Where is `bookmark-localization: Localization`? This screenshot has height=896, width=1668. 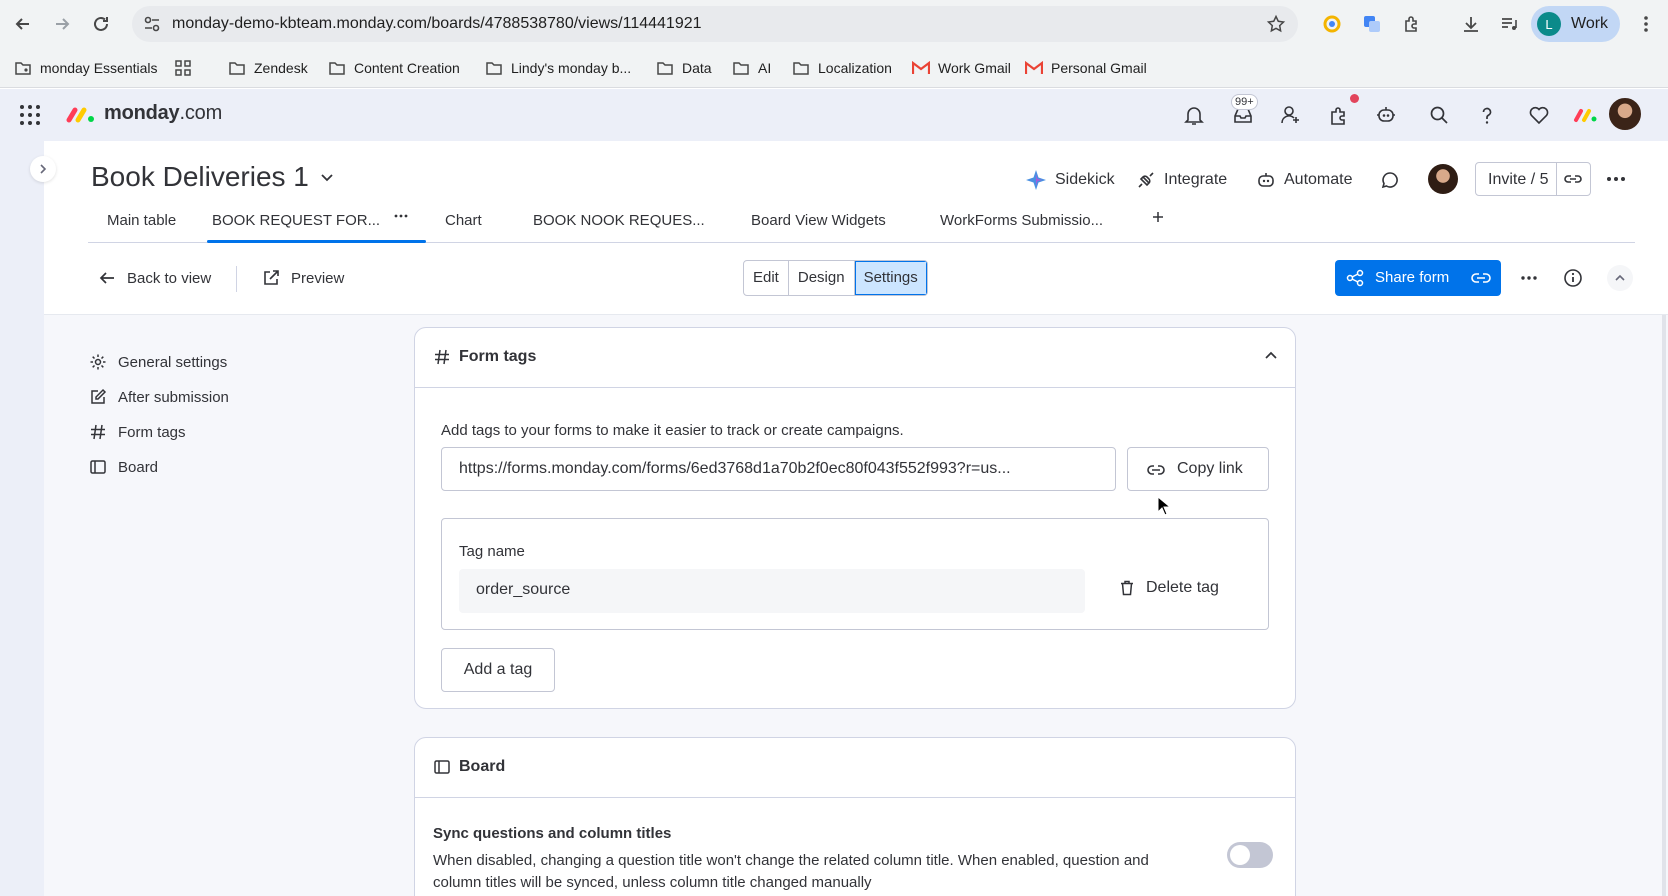 bookmark-localization: Localization is located at coordinates (842, 68).